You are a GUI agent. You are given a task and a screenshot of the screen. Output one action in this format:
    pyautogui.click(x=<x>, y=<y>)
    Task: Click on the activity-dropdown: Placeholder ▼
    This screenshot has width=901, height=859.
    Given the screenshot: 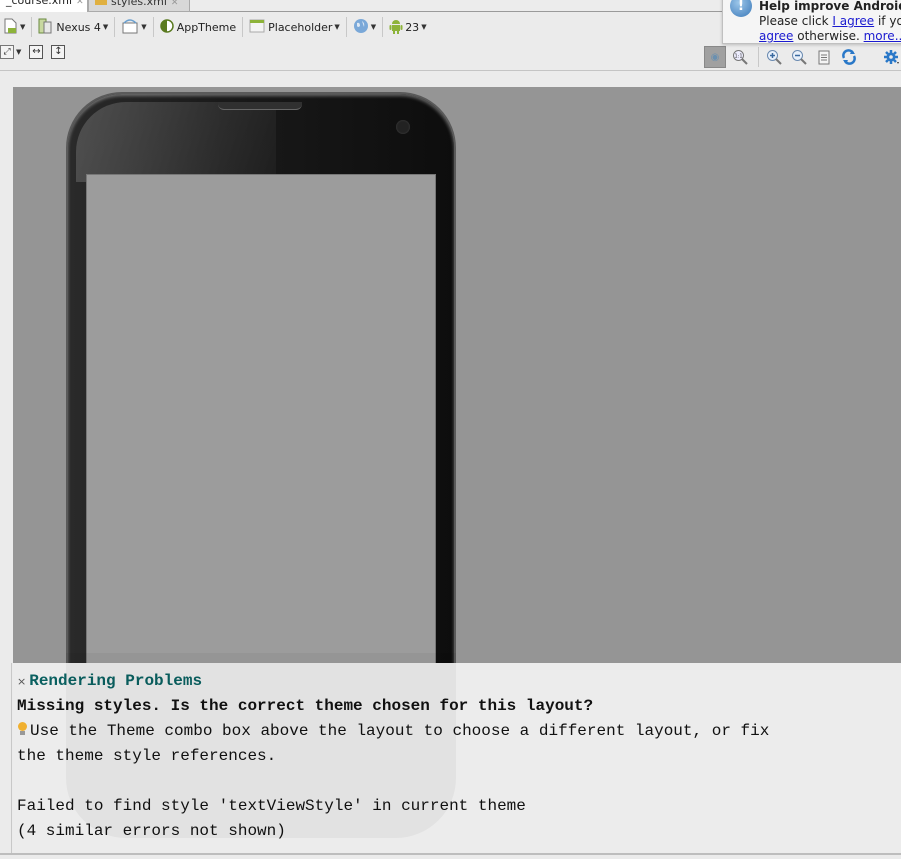 What is the action you would take?
    pyautogui.click(x=294, y=27)
    